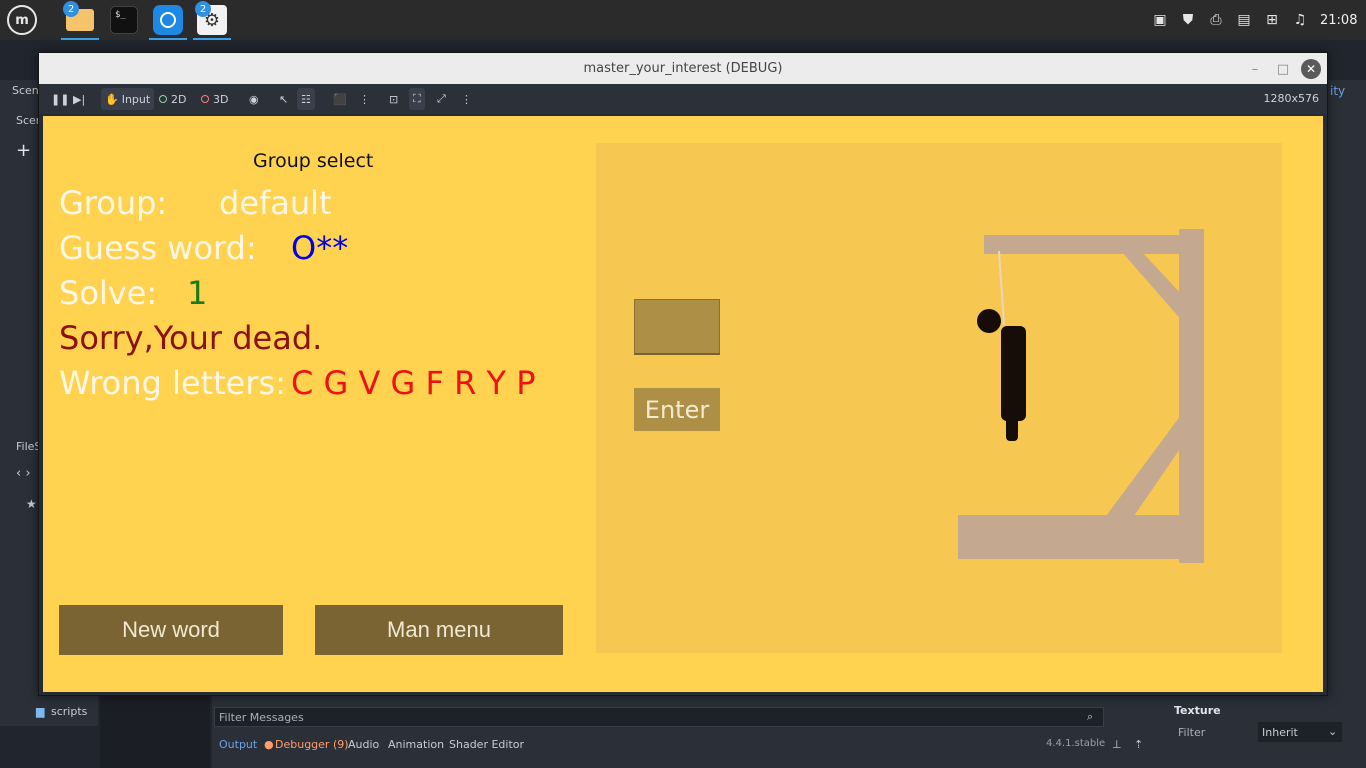  What do you see at coordinates (179, 99) in the screenshot?
I see `mode-2d-label: 2D` at bounding box center [179, 99].